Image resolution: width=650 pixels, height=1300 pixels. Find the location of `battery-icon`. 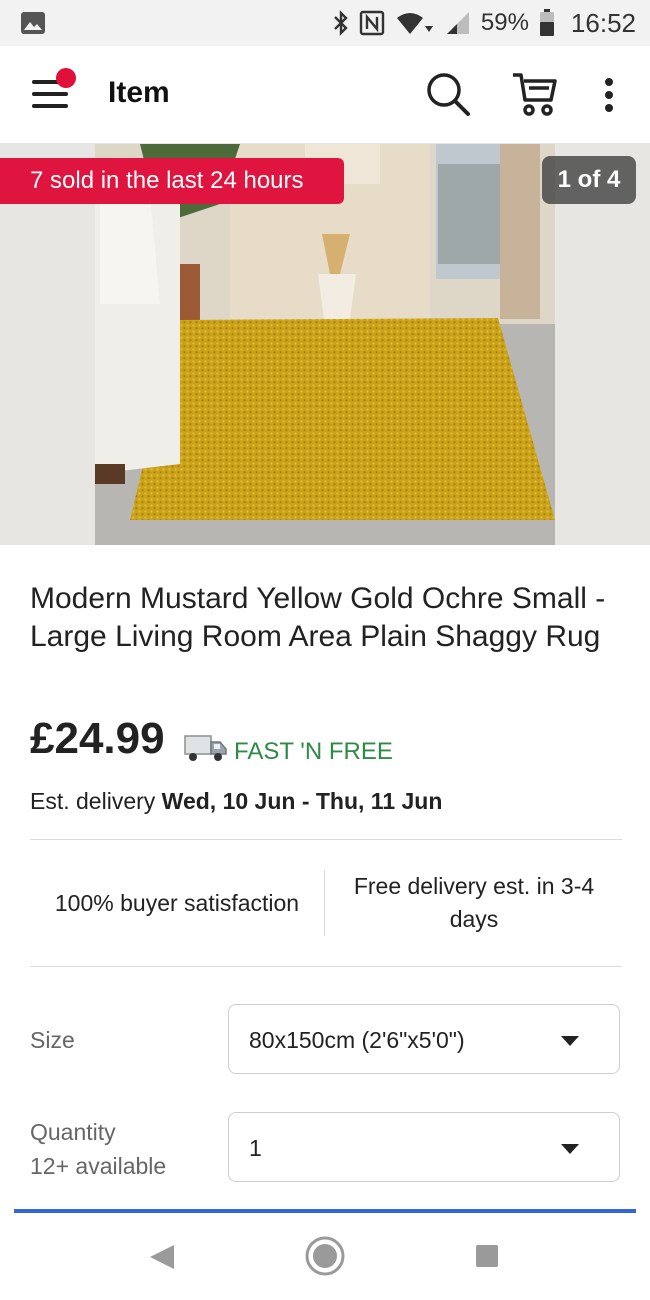

battery-icon is located at coordinates (547, 23).